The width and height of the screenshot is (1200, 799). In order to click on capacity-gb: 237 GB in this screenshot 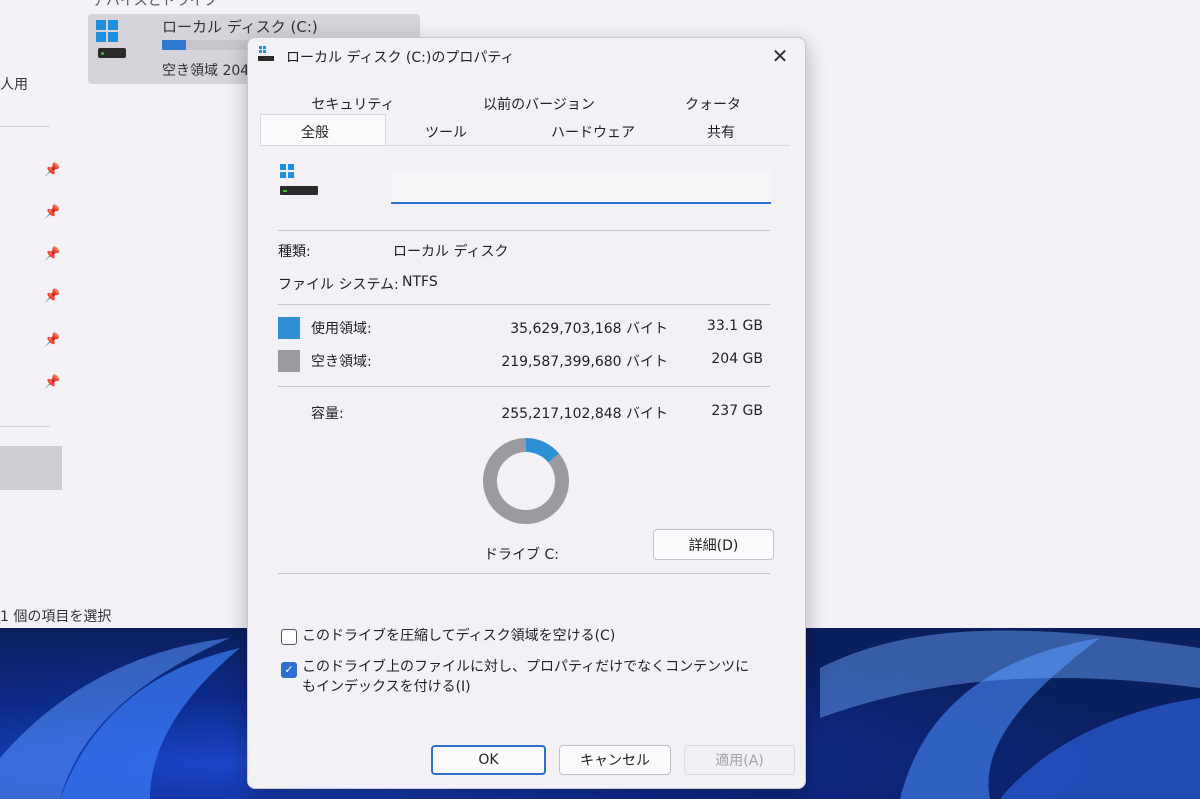, I will do `click(737, 411)`.